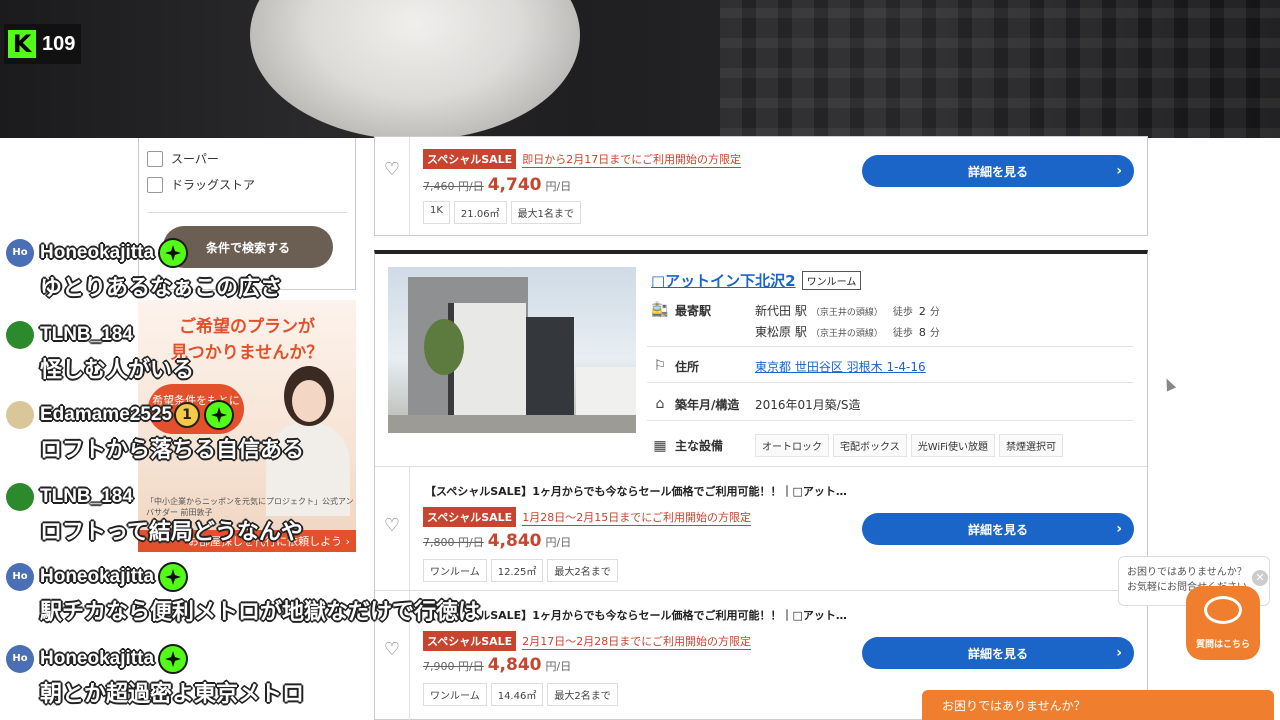  What do you see at coordinates (213, 185) in the screenshot?
I see `filter-label: ドラッグストア` at bounding box center [213, 185].